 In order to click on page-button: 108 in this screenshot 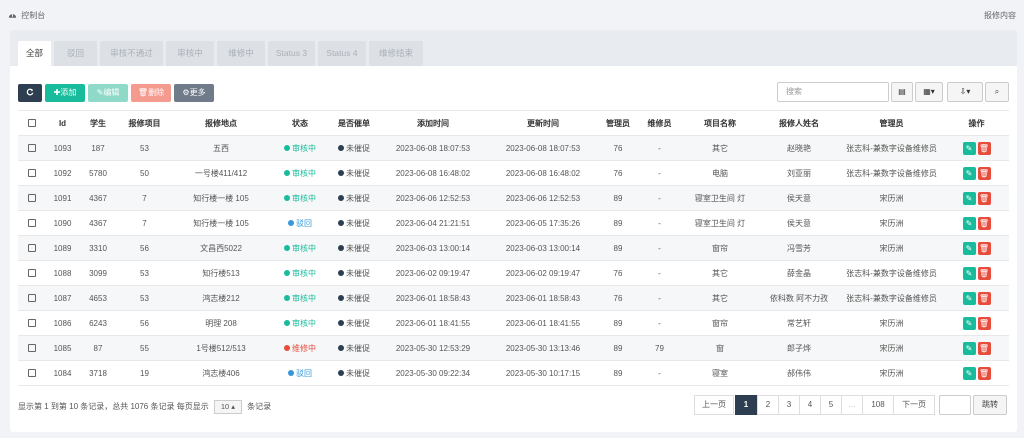, I will do `click(878, 405)`.